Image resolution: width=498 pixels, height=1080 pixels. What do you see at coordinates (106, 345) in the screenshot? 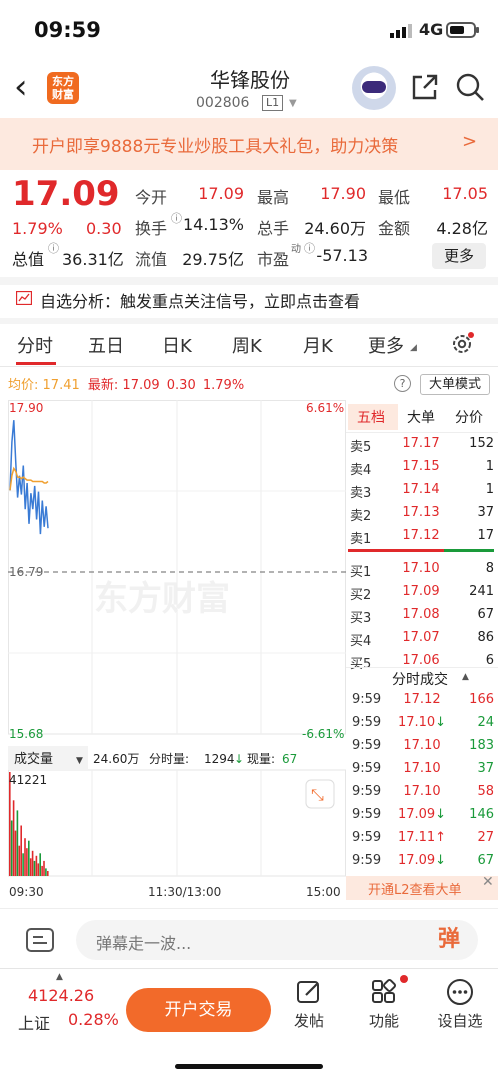
I see `tab-five-day: 五日` at bounding box center [106, 345].